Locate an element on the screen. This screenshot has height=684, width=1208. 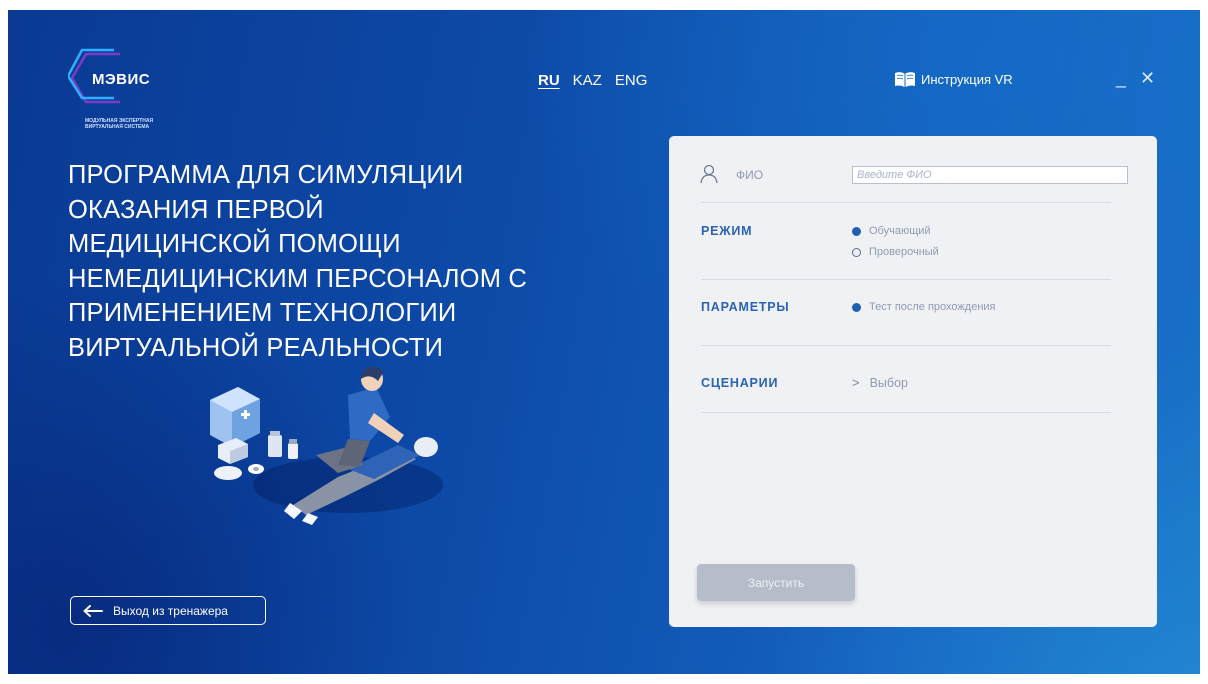
instruction-vr-link: Инструкция VR is located at coordinates (953, 79).